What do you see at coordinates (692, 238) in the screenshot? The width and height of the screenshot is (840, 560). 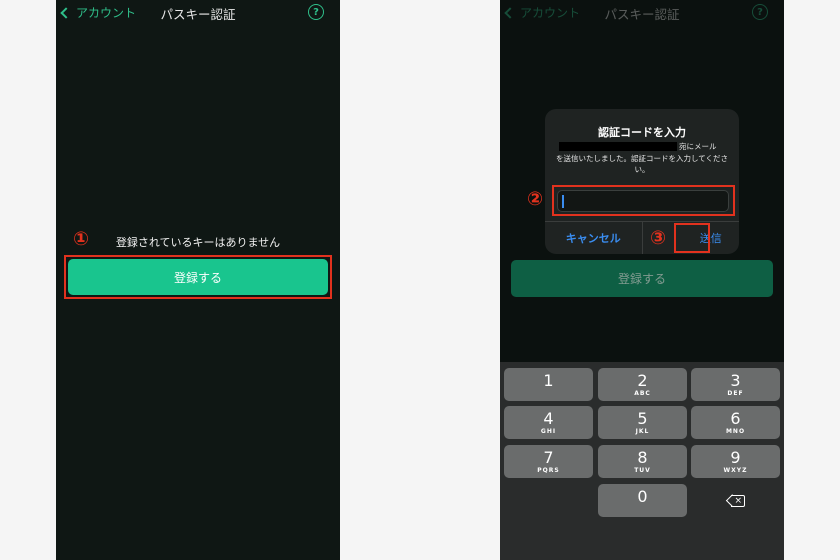 I see `send-highlight-box` at bounding box center [692, 238].